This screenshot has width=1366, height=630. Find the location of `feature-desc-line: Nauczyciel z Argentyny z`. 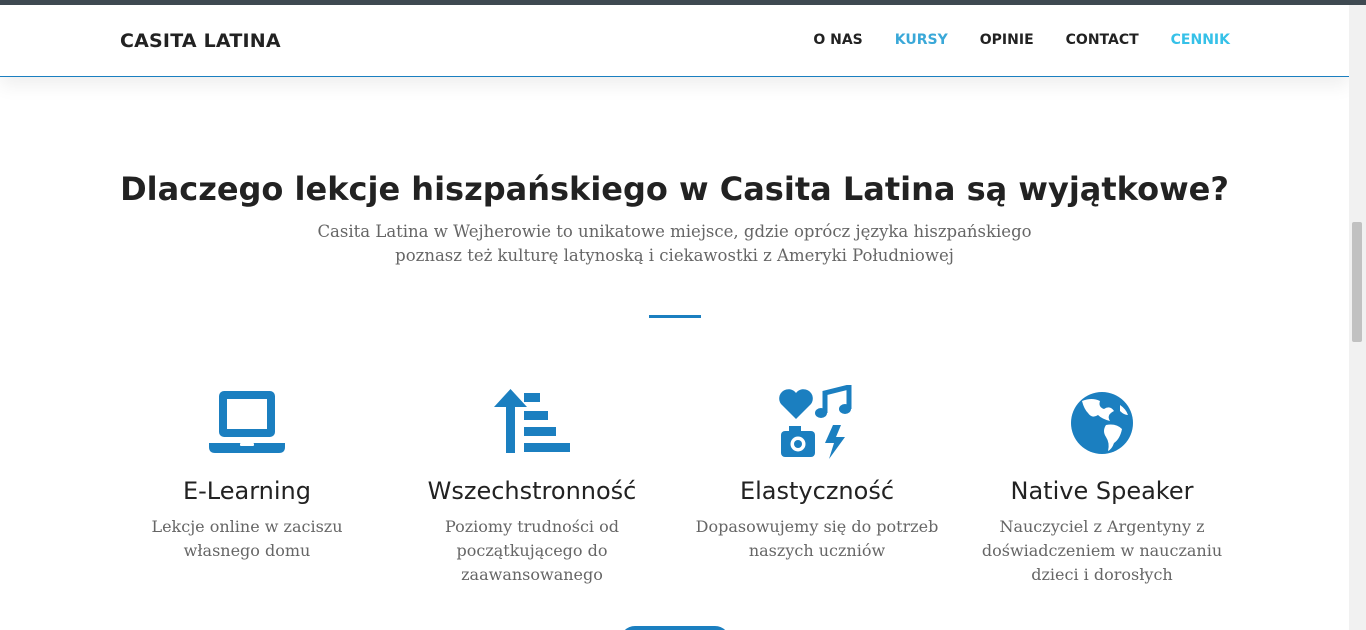

feature-desc-line: Nauczyciel z Argentyny z is located at coordinates (1102, 526).